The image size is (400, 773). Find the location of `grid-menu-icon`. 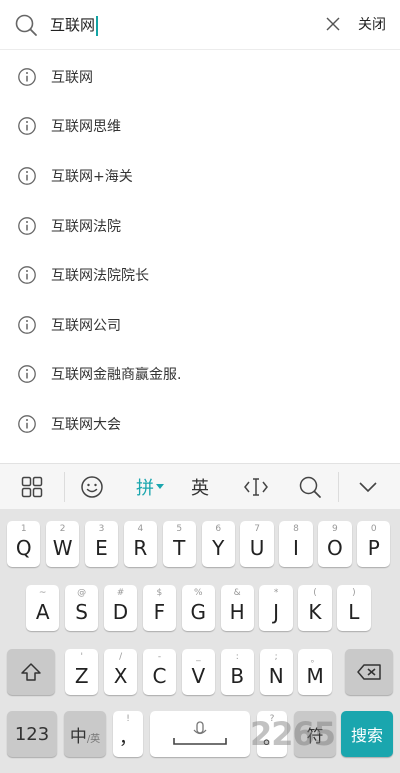

grid-menu-icon is located at coordinates (32, 487).